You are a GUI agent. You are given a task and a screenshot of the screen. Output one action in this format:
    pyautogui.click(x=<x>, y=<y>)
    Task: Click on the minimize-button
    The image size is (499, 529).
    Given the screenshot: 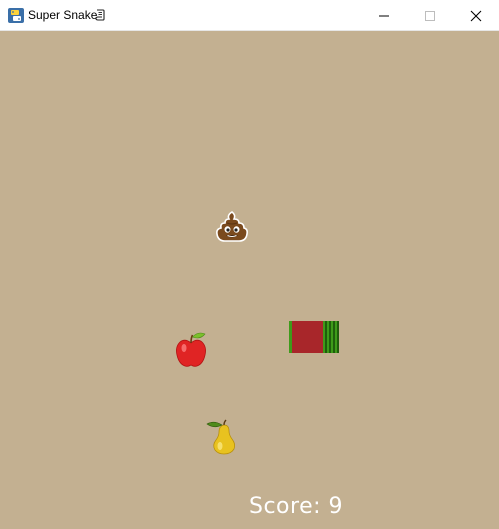 What is the action you would take?
    pyautogui.click(x=384, y=15)
    